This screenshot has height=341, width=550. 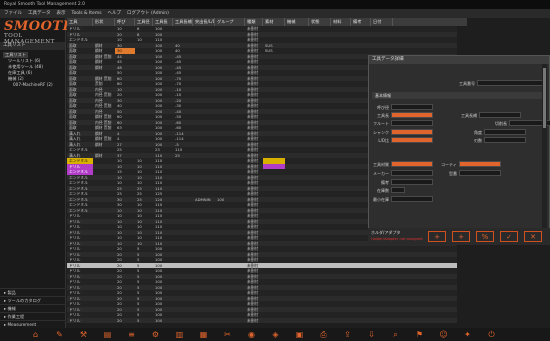 What do you see at coordinates (138, 320) in the screenshot?
I see `table-cell: 5` at bounding box center [138, 320].